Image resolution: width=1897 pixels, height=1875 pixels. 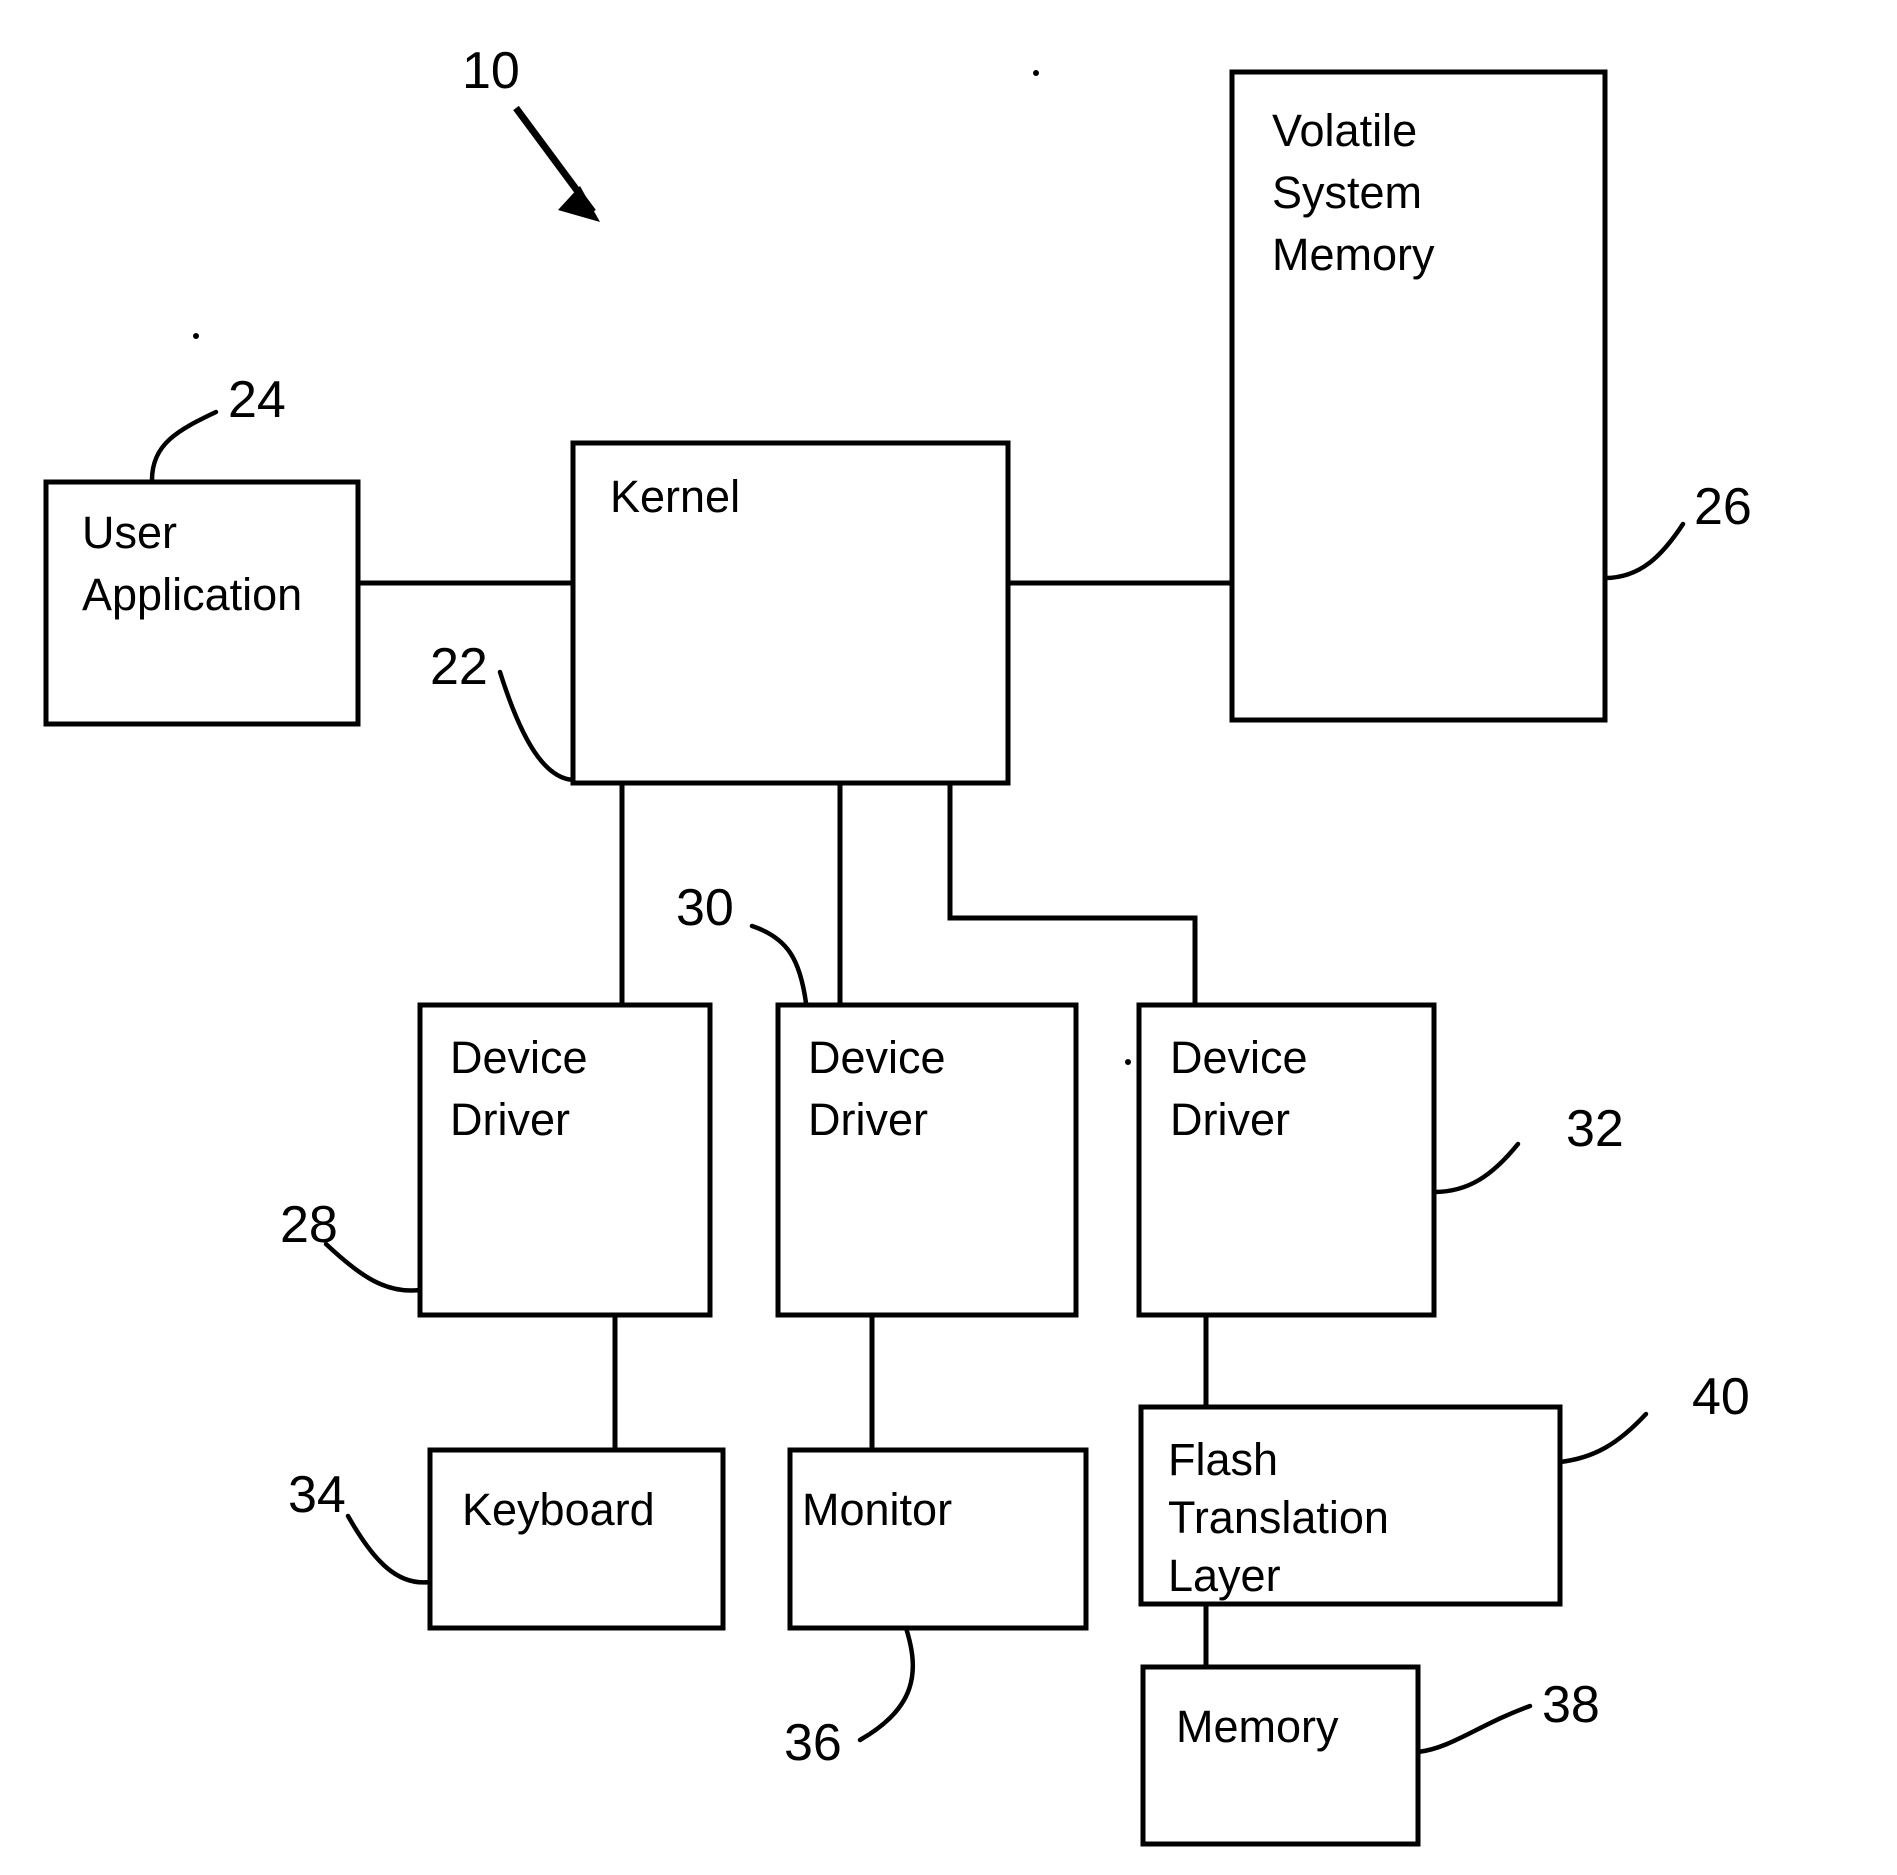 What do you see at coordinates (491, 71) in the screenshot?
I see `ref-label-10: 10` at bounding box center [491, 71].